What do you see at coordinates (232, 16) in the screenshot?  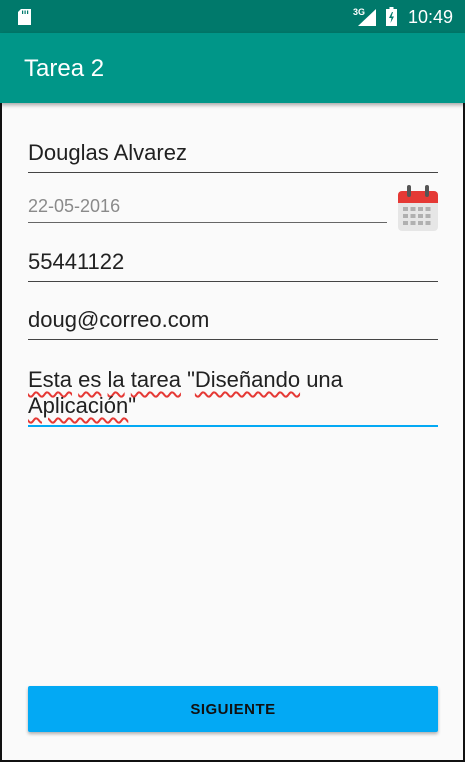 I see `status-bar: 3G 10:49` at bounding box center [232, 16].